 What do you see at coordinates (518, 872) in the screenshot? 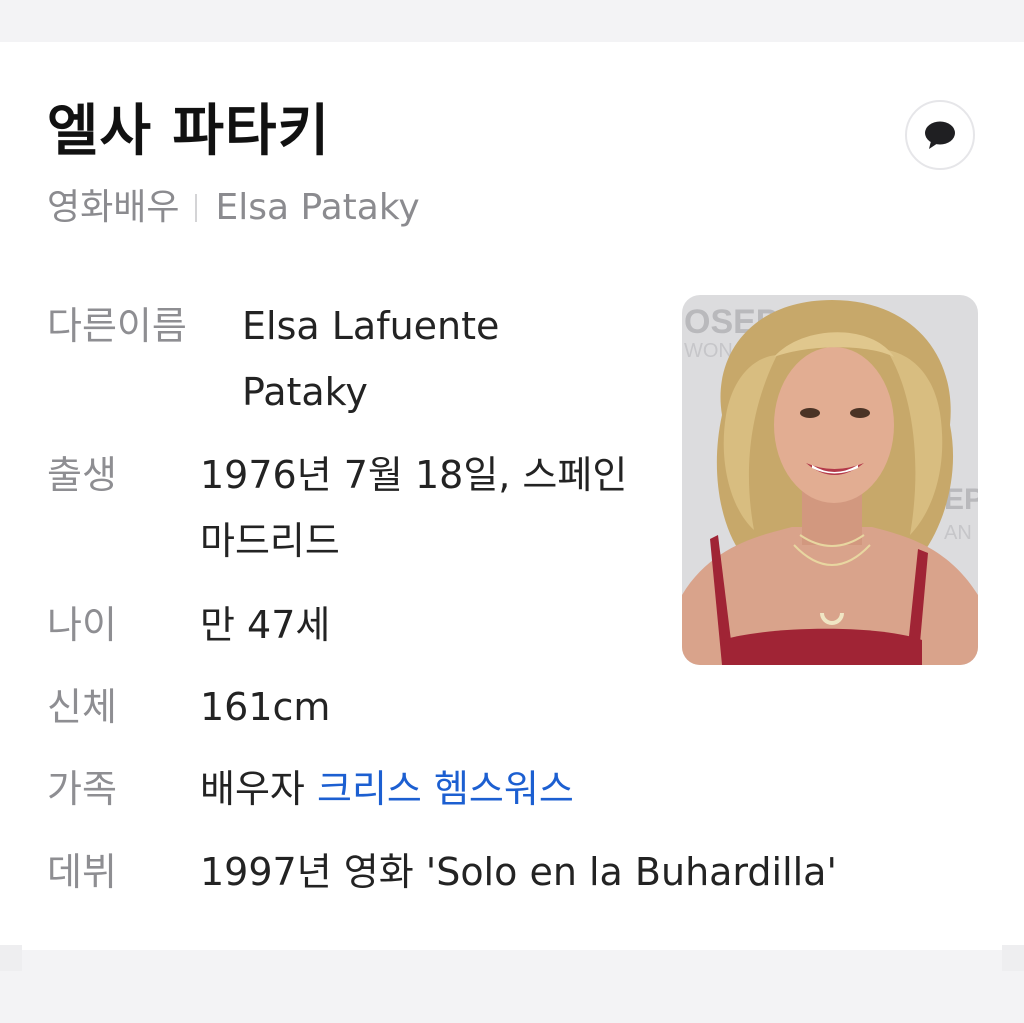
I see `debut-value: 1997년 영화 'Solo en la Buhardilla'` at bounding box center [518, 872].